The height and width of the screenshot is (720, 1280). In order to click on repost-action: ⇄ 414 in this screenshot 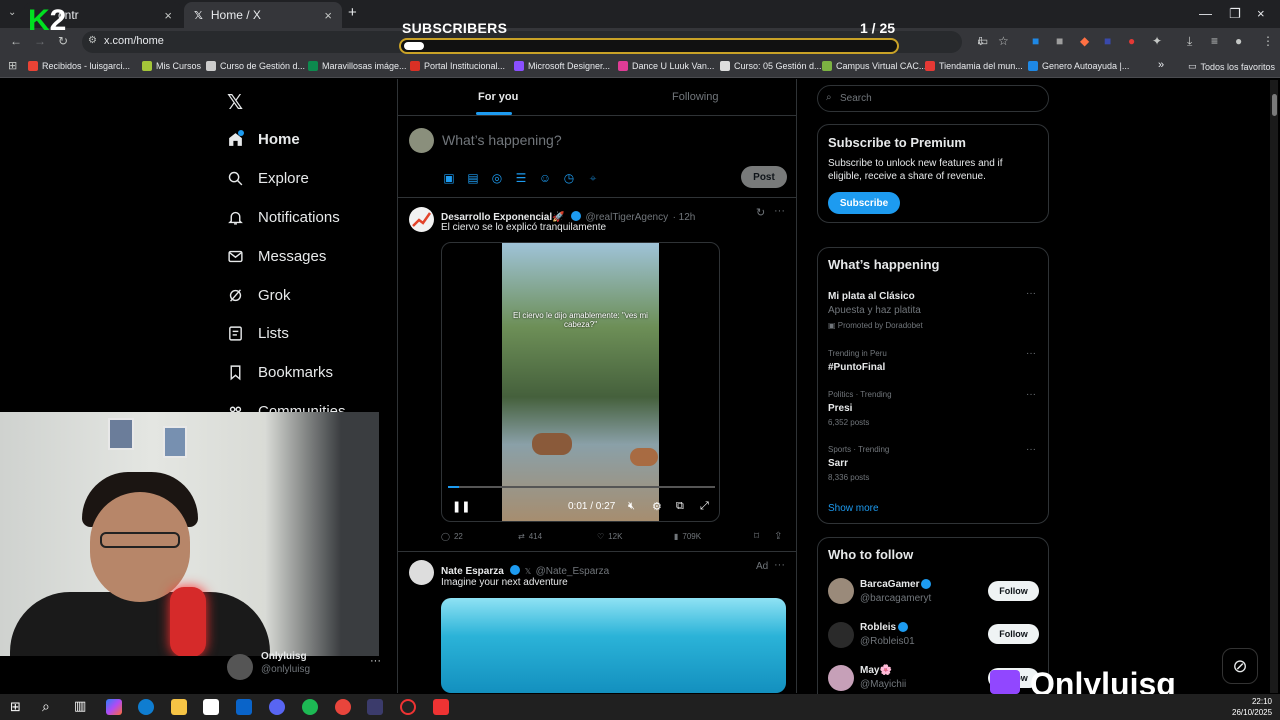, I will do `click(530, 536)`.